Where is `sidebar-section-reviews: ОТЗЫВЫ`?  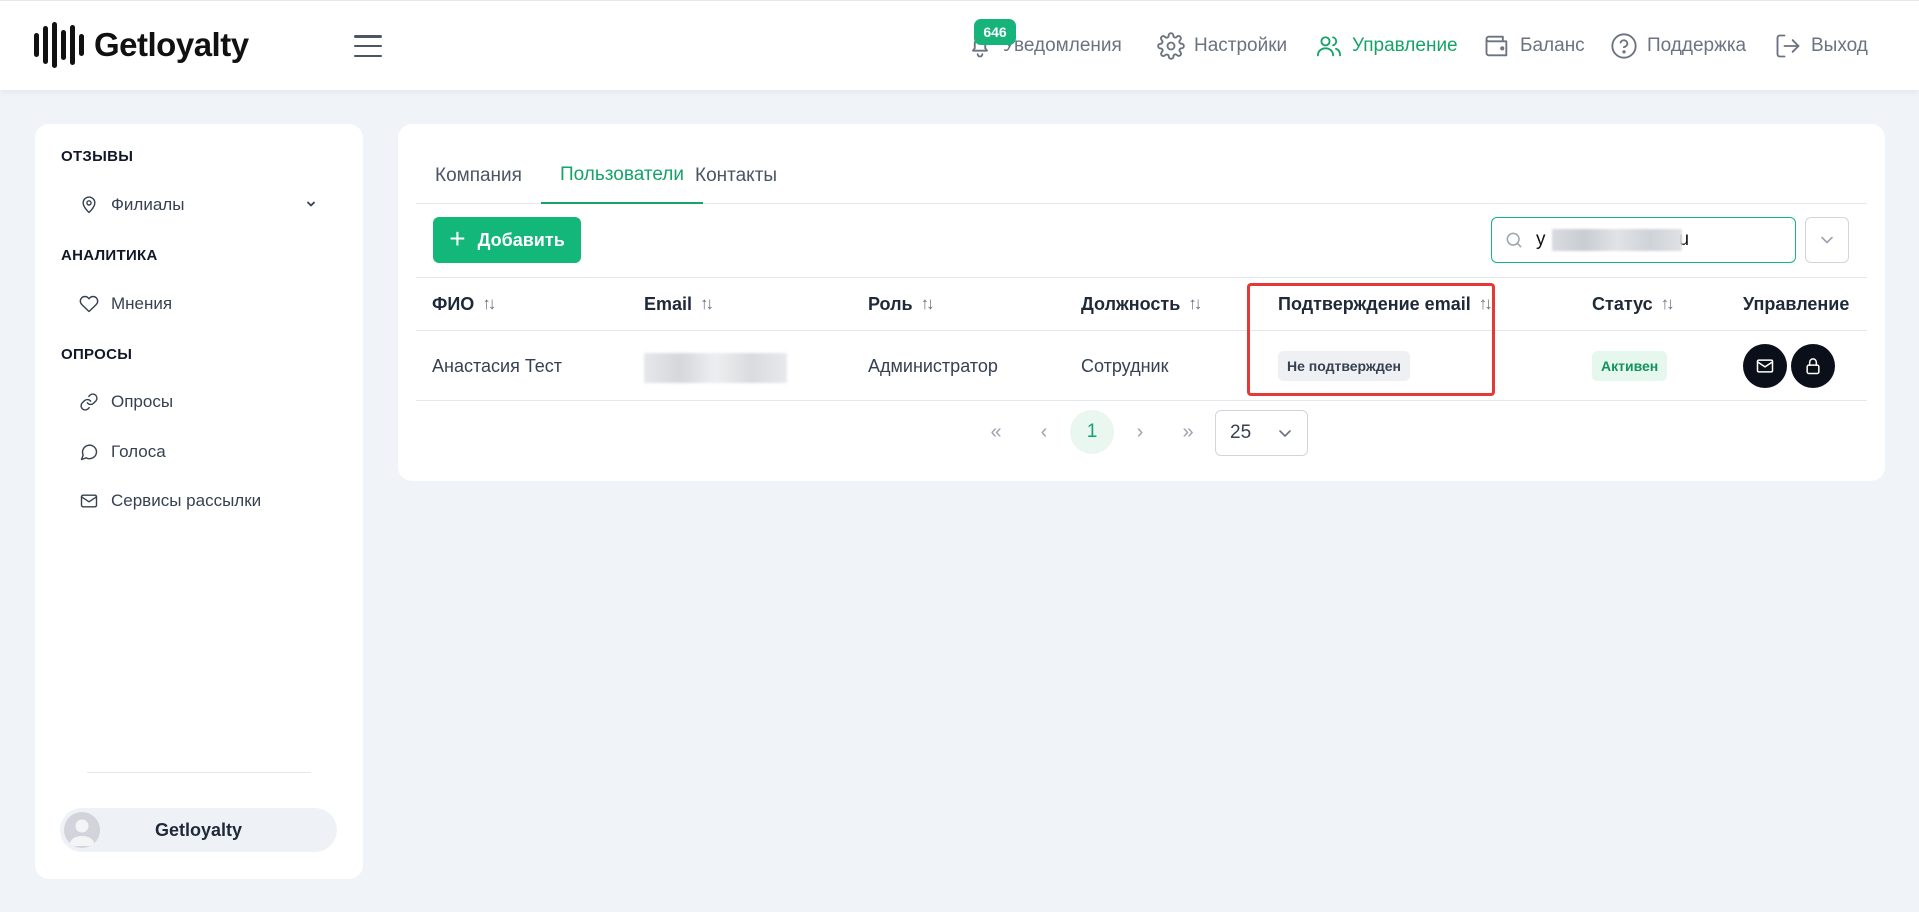 sidebar-section-reviews: ОТЗЫВЫ is located at coordinates (97, 156).